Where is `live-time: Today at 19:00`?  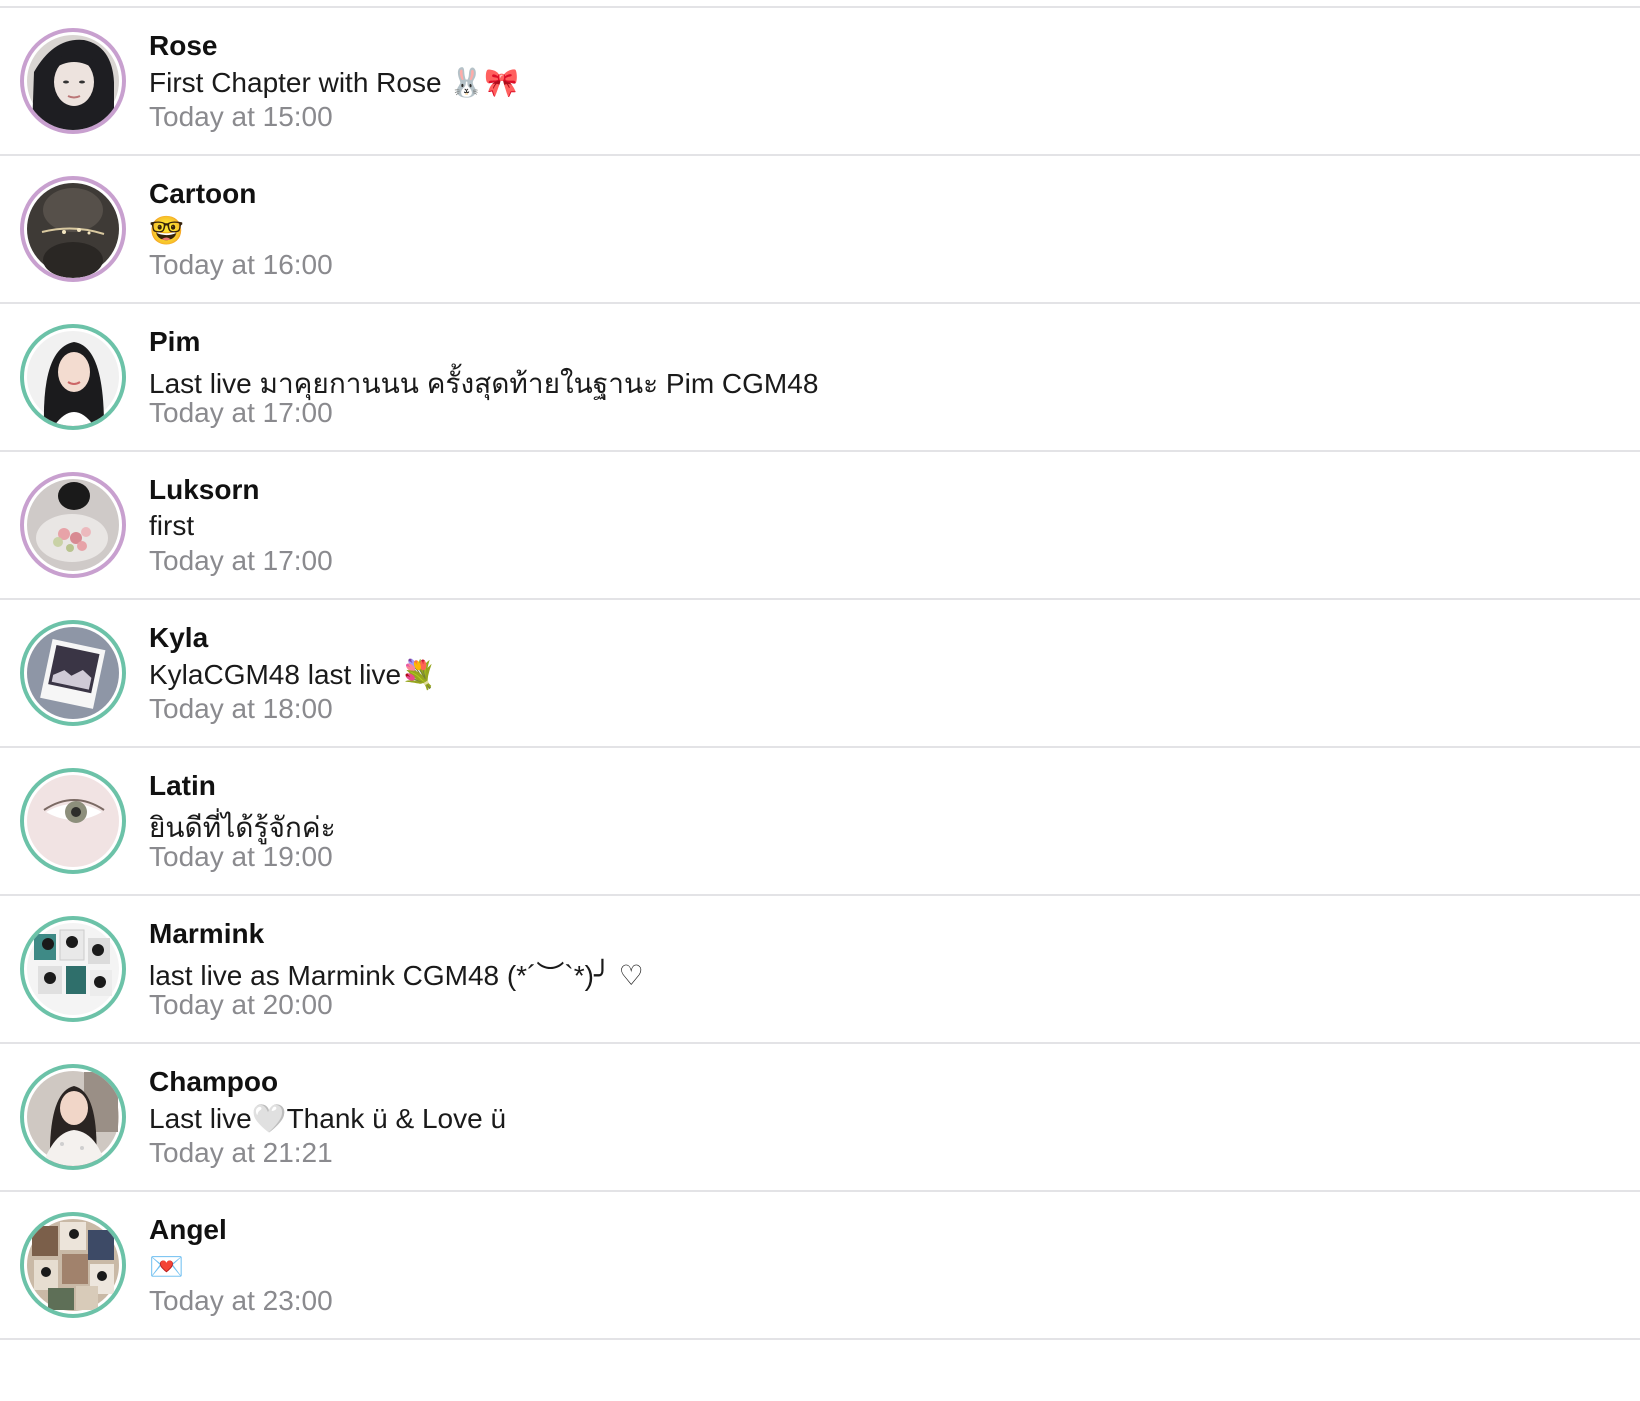 live-time: Today at 19:00 is located at coordinates (241, 856).